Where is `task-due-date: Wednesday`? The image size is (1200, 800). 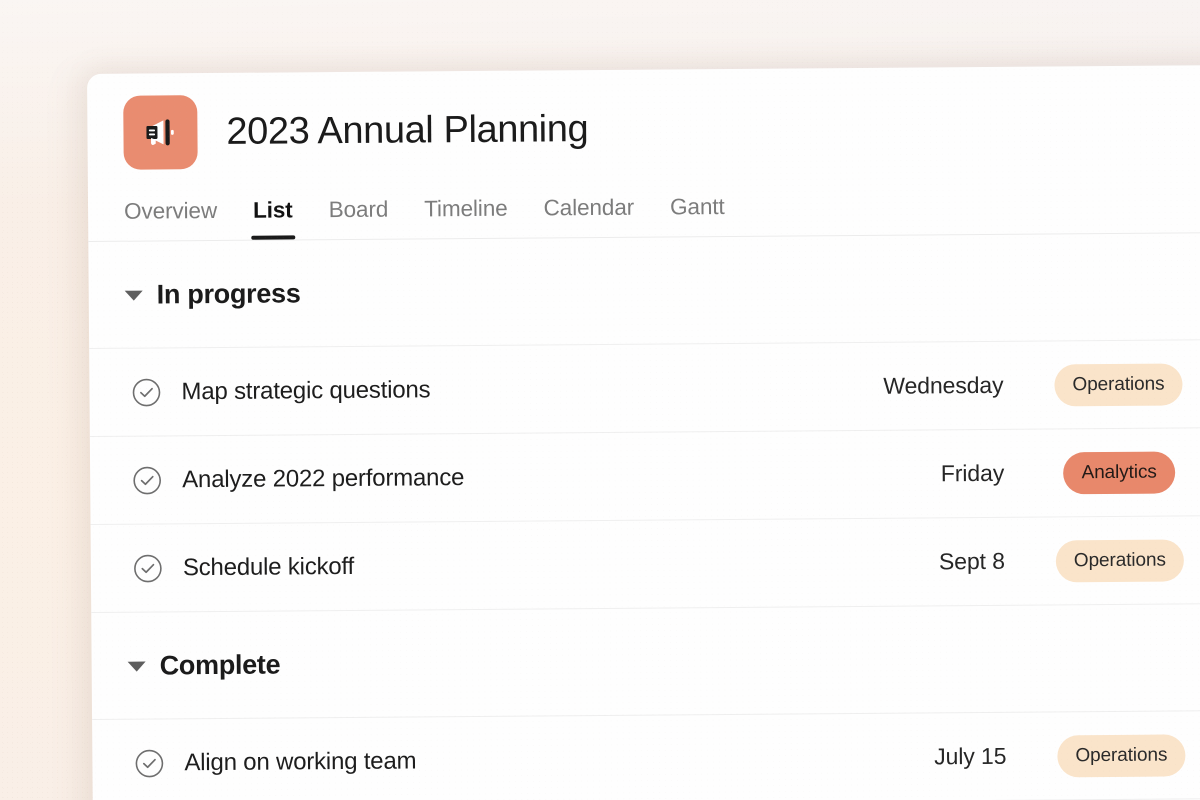
task-due-date: Wednesday is located at coordinates (943, 385).